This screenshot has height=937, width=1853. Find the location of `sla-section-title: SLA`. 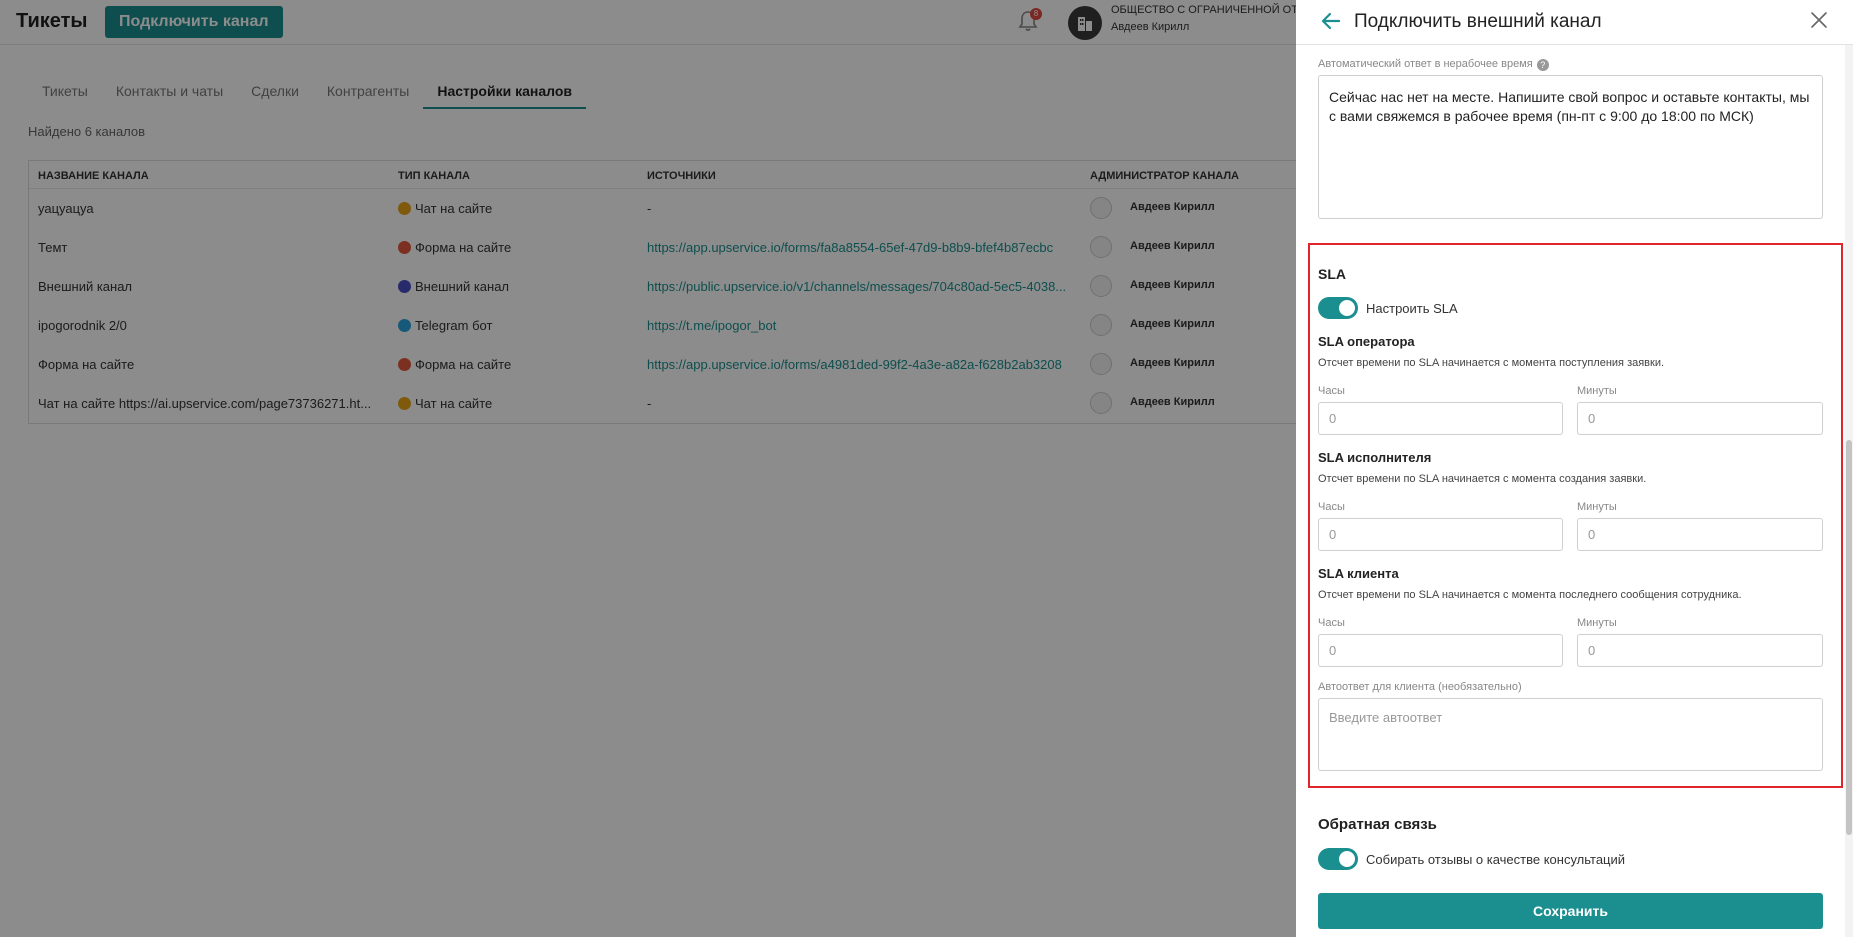

sla-section-title: SLA is located at coordinates (1332, 274).